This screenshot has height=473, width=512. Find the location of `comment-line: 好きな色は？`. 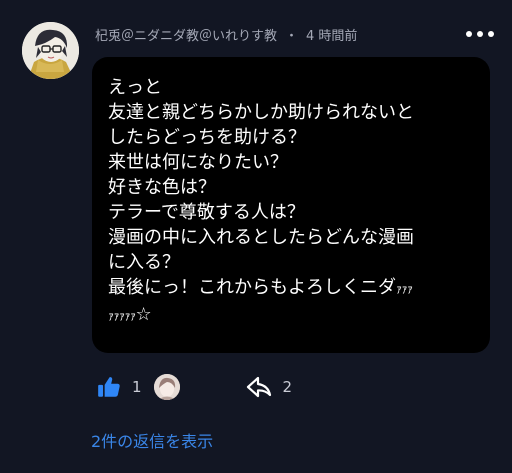

comment-line: 好きな色は？ is located at coordinates (294, 187).